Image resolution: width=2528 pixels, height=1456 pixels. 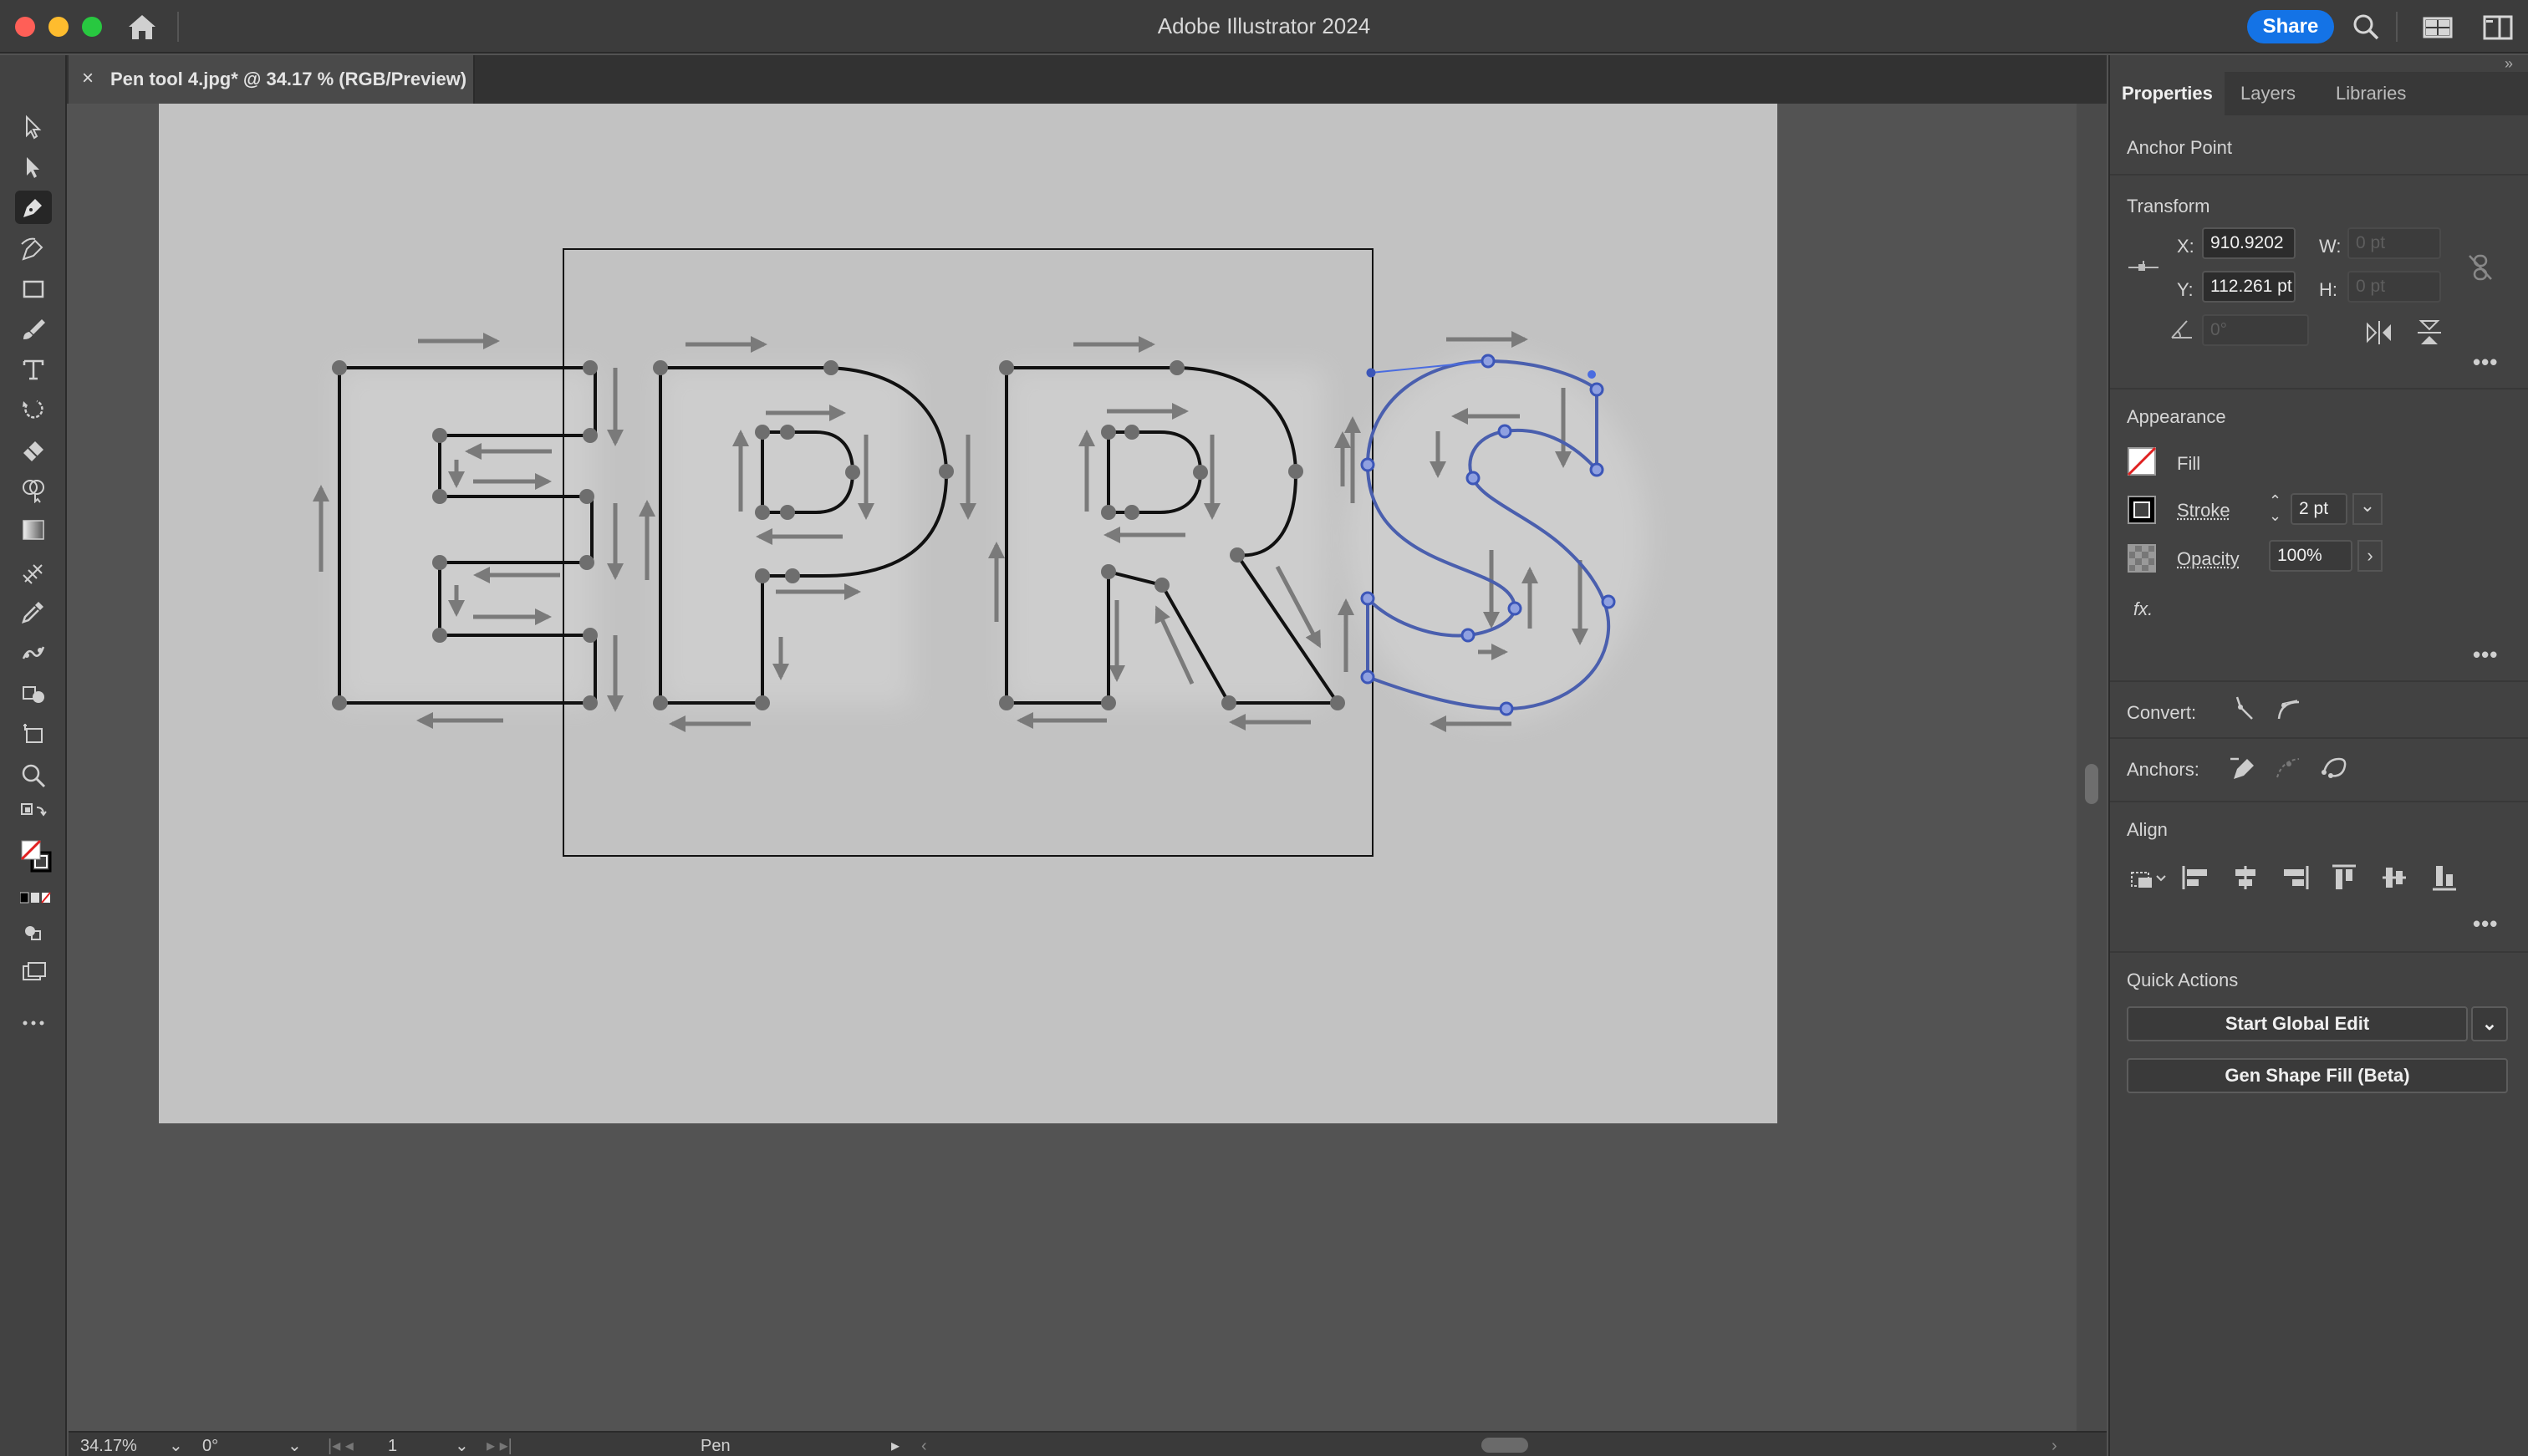 What do you see at coordinates (33, 652) in the screenshot?
I see `puppet-warp-tool-icon` at bounding box center [33, 652].